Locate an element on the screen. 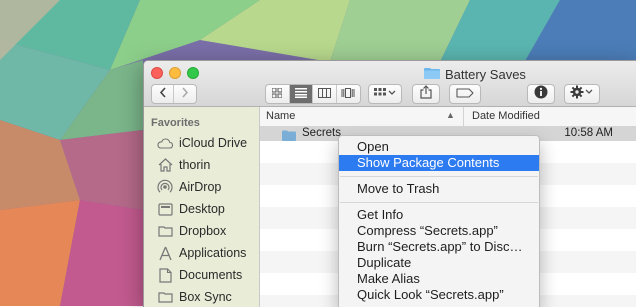  arrange-button is located at coordinates (385, 94).